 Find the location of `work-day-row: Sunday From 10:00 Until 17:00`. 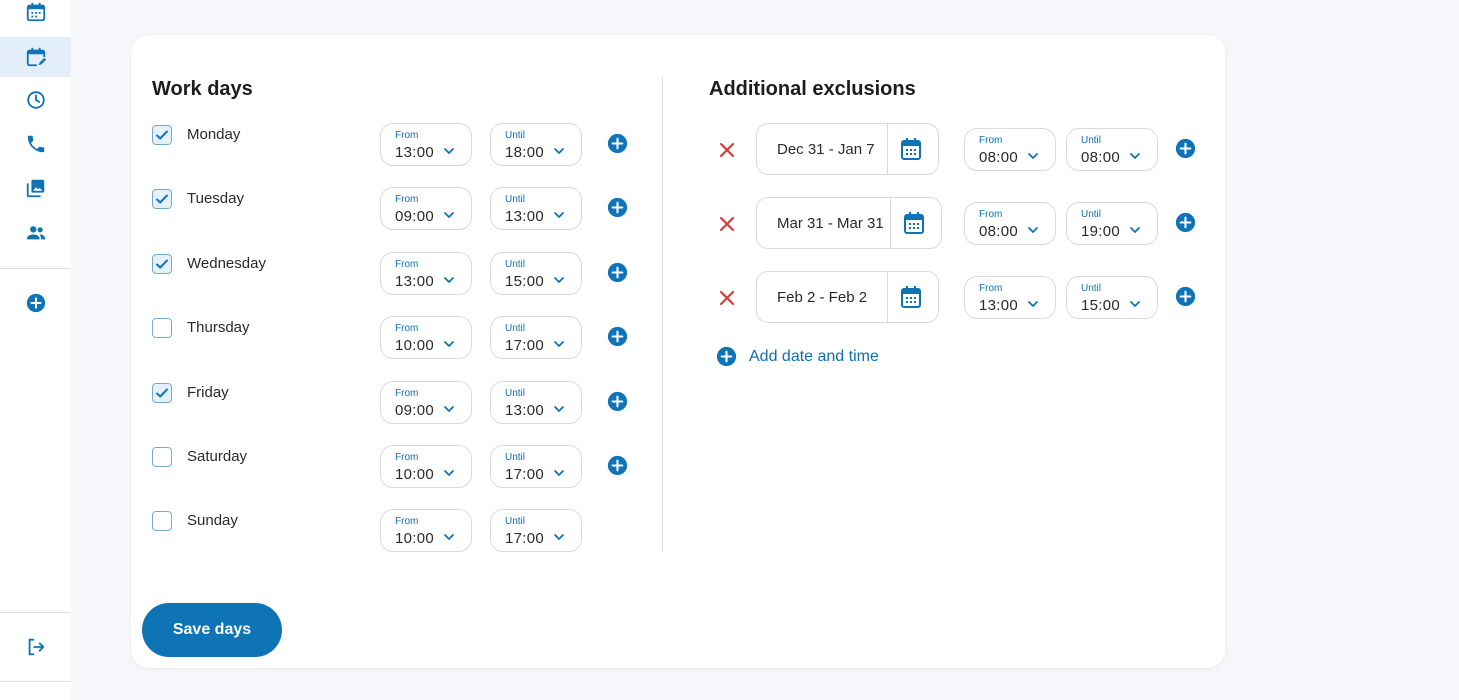

work-day-row: Sunday From 10:00 Until 17:00 is located at coordinates (391, 531).